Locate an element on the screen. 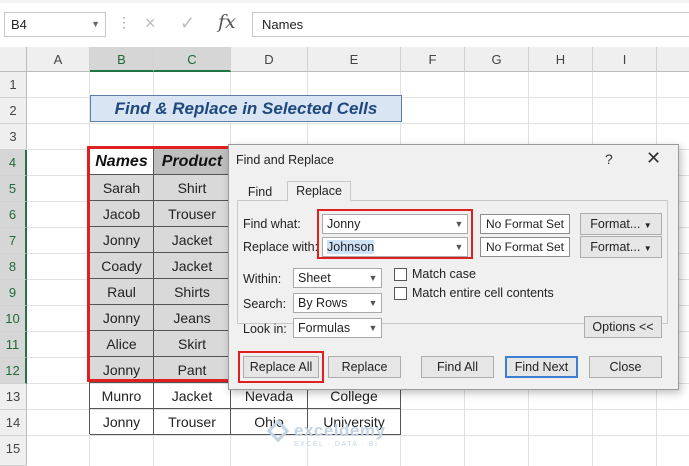 This screenshot has width=689, height=466. look-in-label: Look in: is located at coordinates (265, 329).